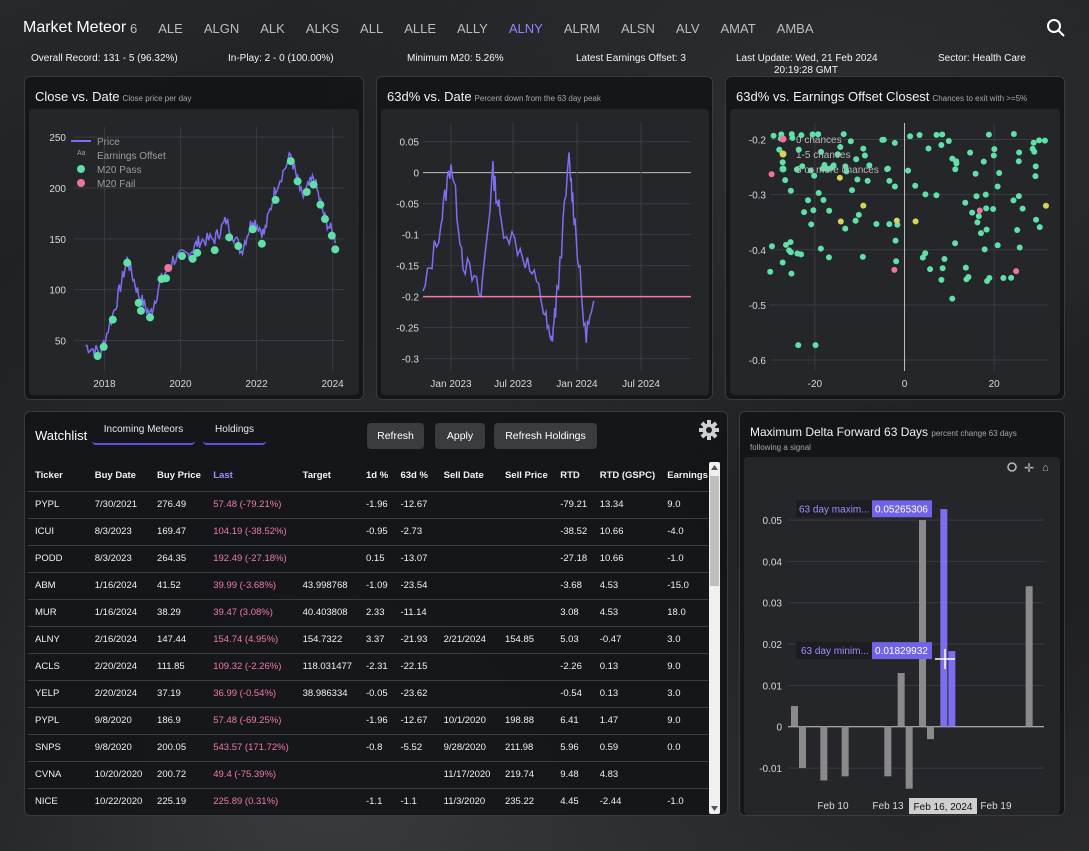 The width and height of the screenshot is (1089, 851). What do you see at coordinates (157, 98) in the screenshot?
I see `close-chart-subtitle: Close price per day` at bounding box center [157, 98].